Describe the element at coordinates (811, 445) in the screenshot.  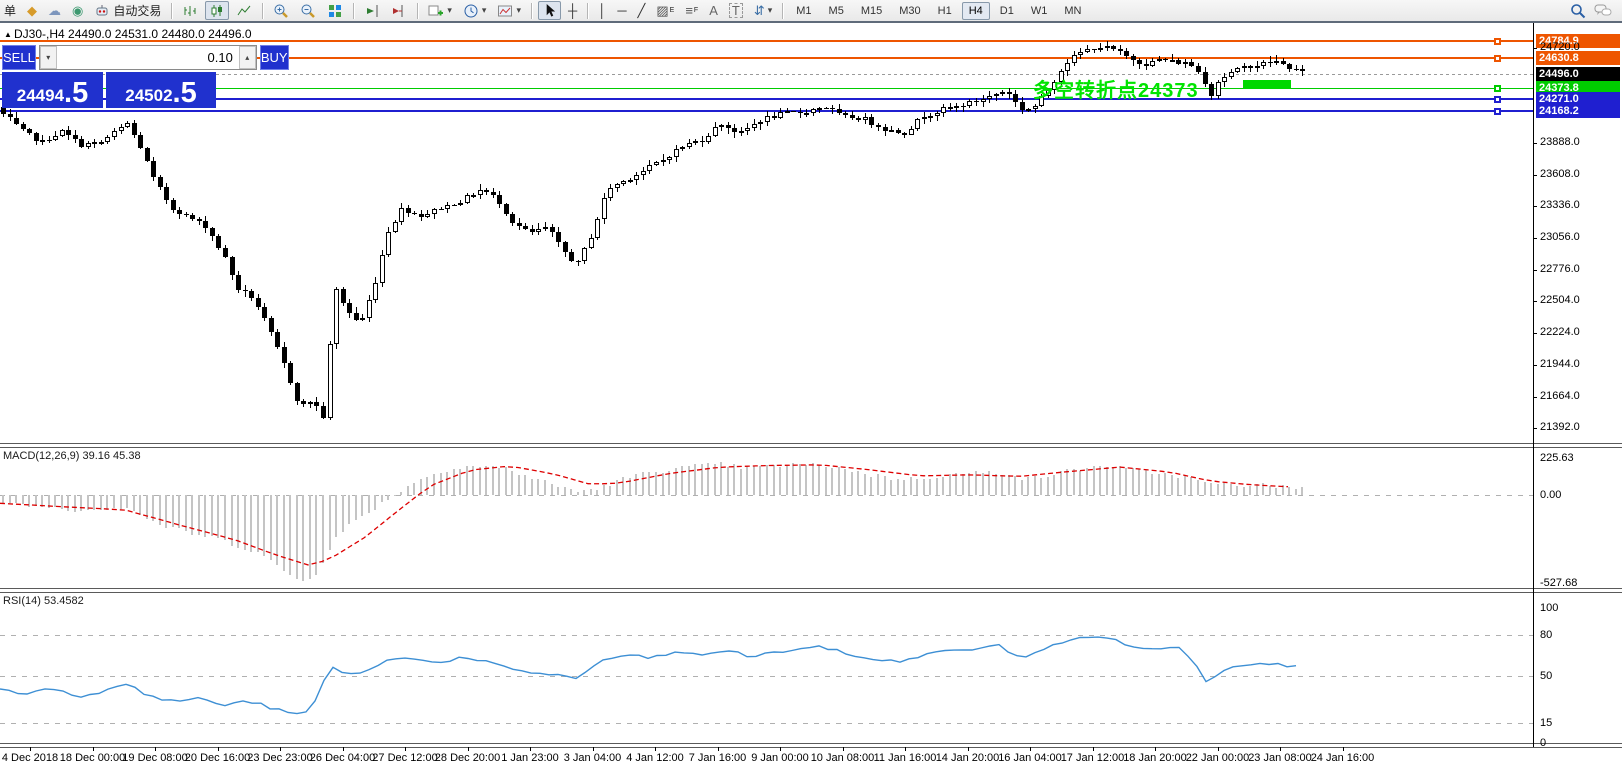
I see `chart-macd-separator` at that location.